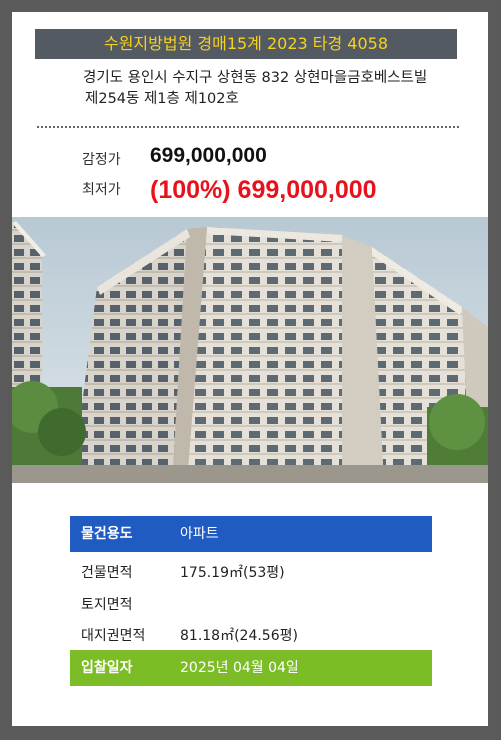  Describe the element at coordinates (263, 190) in the screenshot. I see `minimum-value: (100%) 699,000,000` at that location.